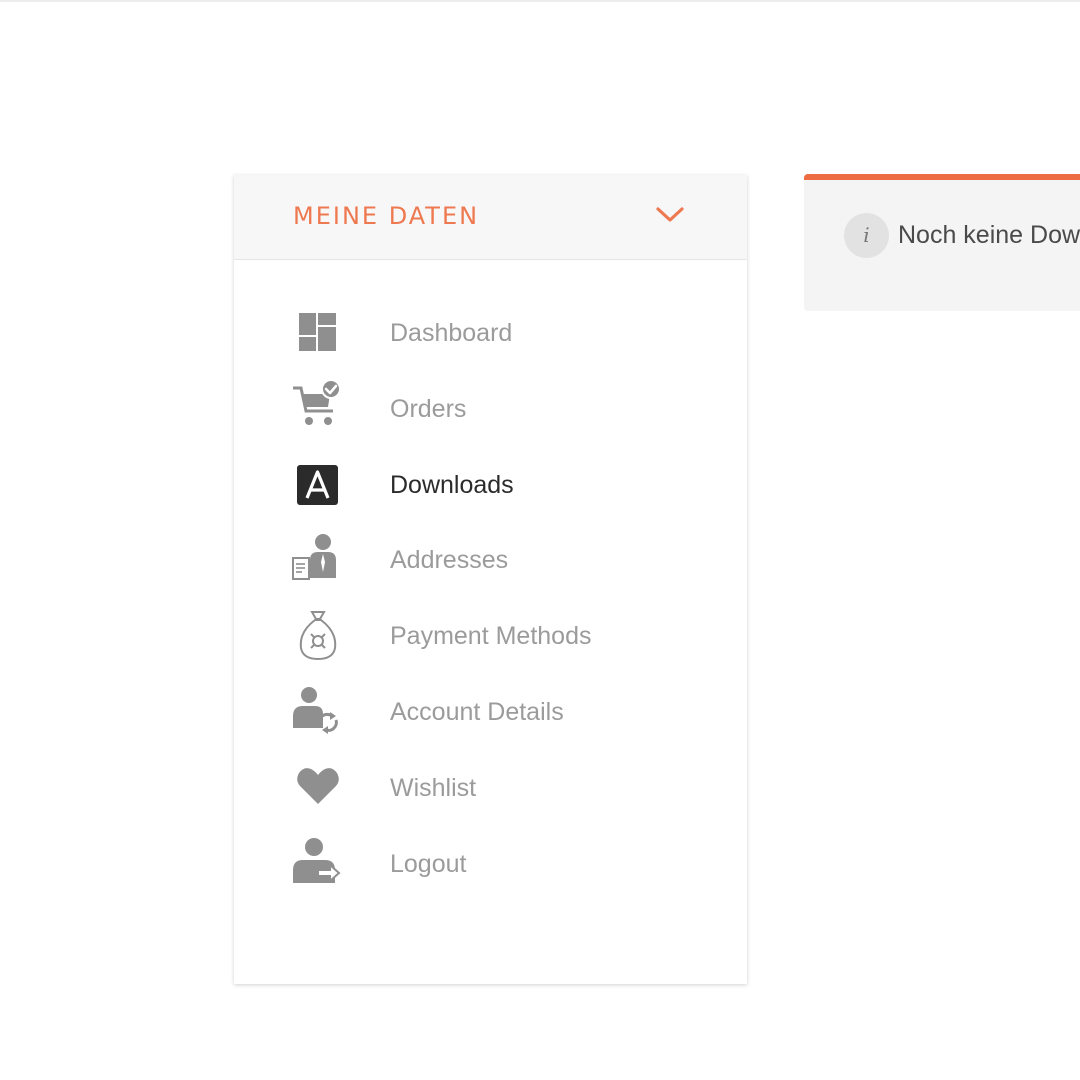 Image resolution: width=1080 pixels, height=1080 pixels. I want to click on nav-item-dashboard: Dashboard, so click(490, 343).